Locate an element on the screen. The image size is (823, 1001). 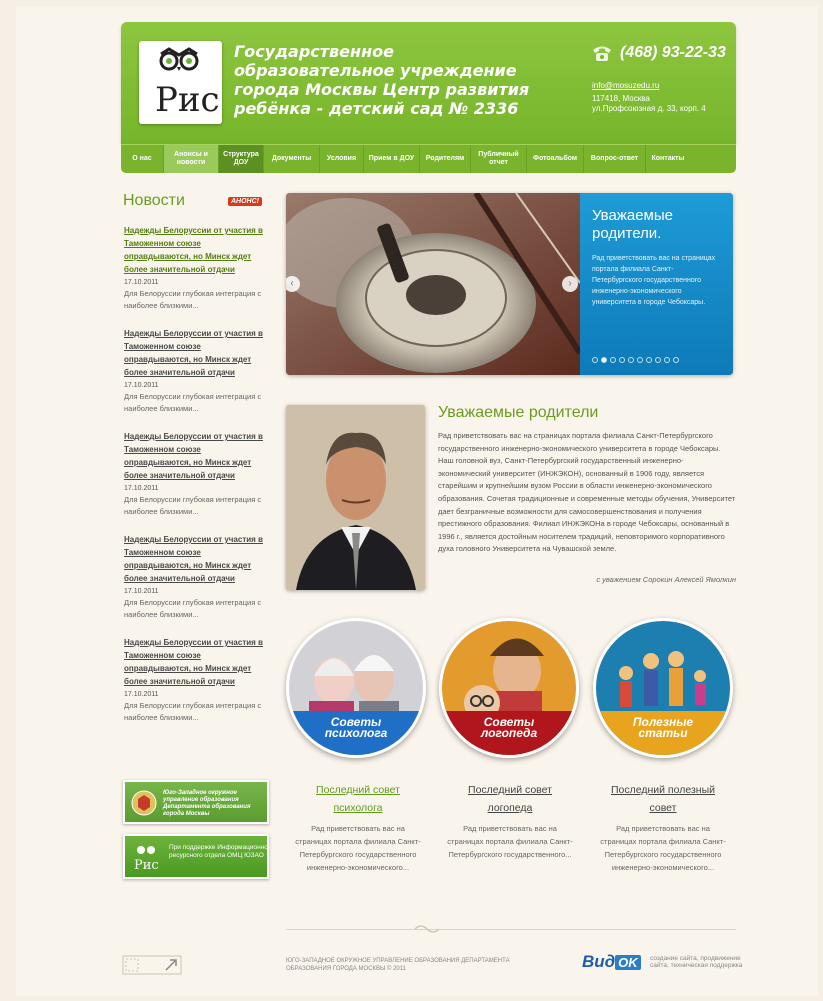
circle-label-line: статьи is located at coordinates (663, 733).